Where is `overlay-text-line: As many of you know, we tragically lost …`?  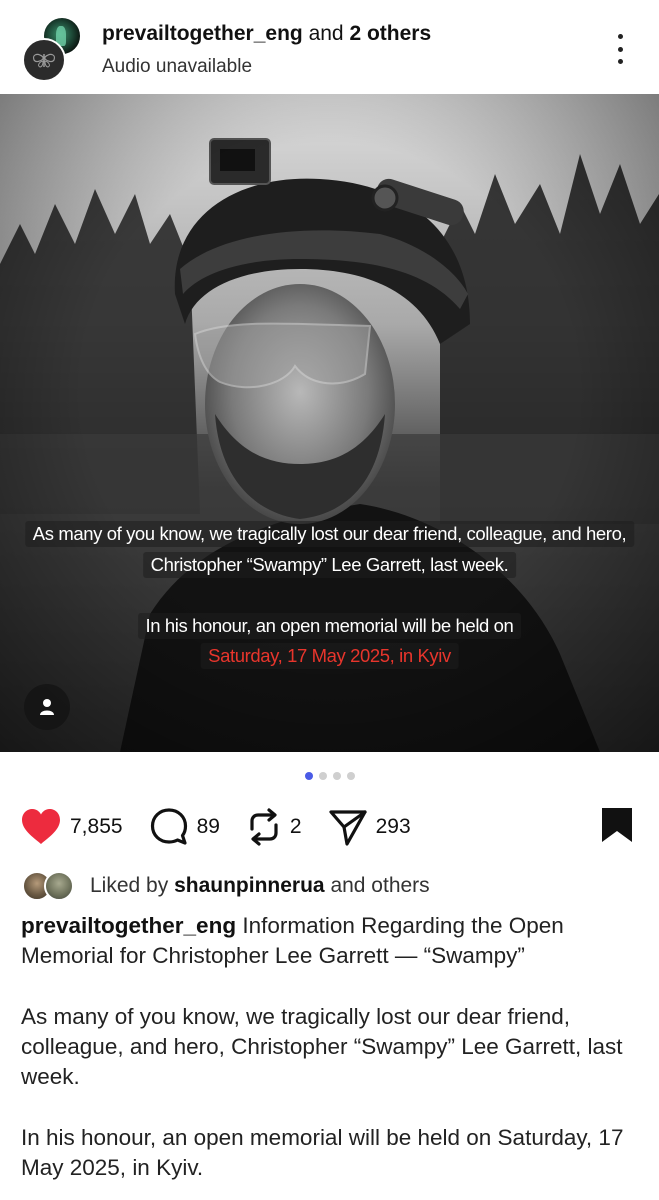
overlay-text-line: As many of you know, we tragically lost … is located at coordinates (329, 534).